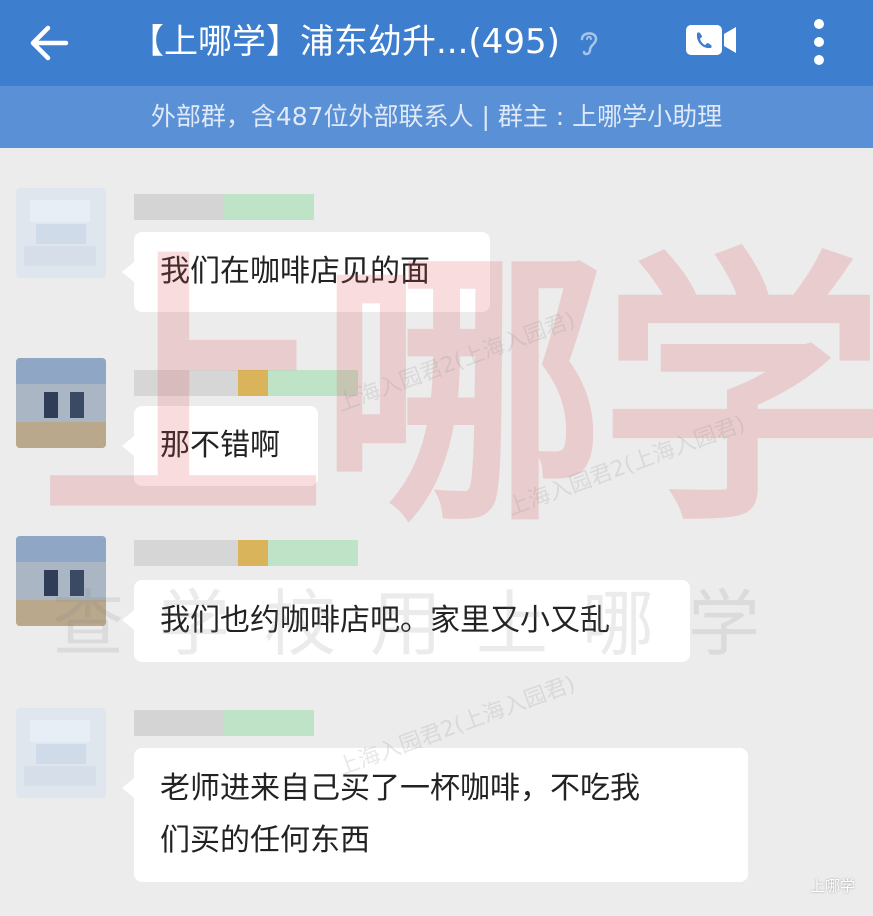  Describe the element at coordinates (819, 42) in the screenshot. I see `more-options-icon` at that location.